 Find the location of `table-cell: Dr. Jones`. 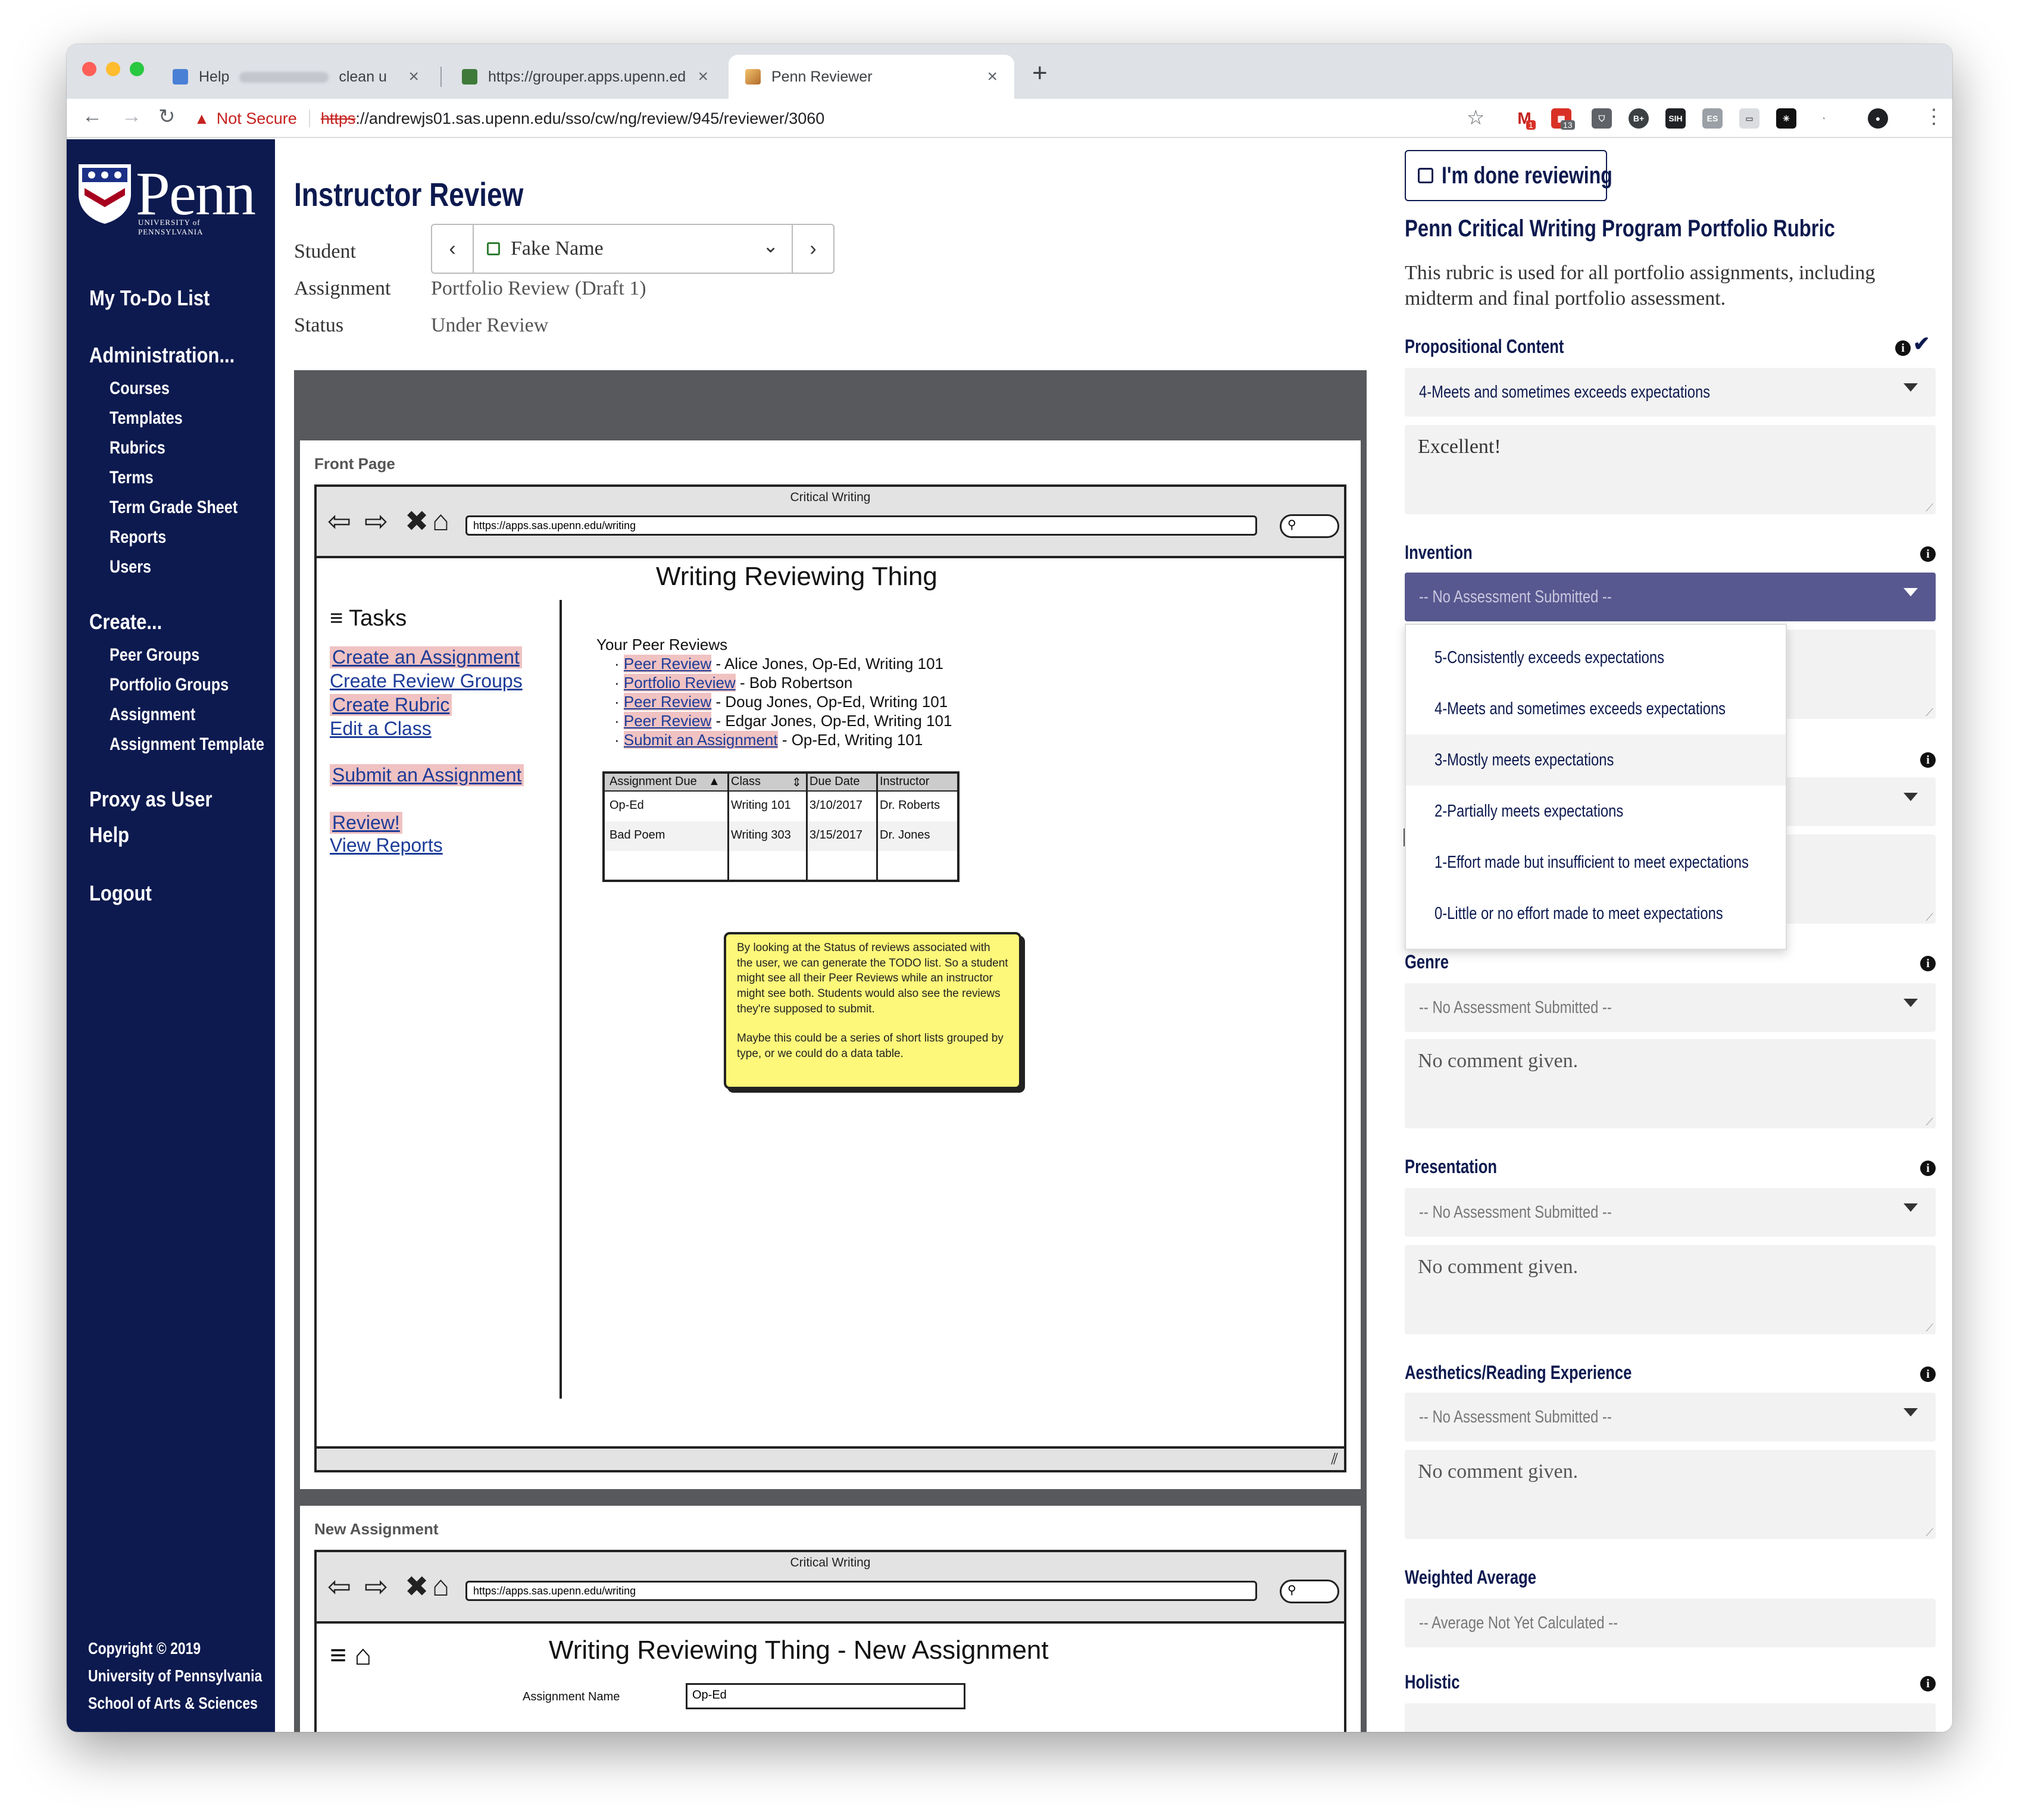

table-cell: Dr. Jones is located at coordinates (905, 835).